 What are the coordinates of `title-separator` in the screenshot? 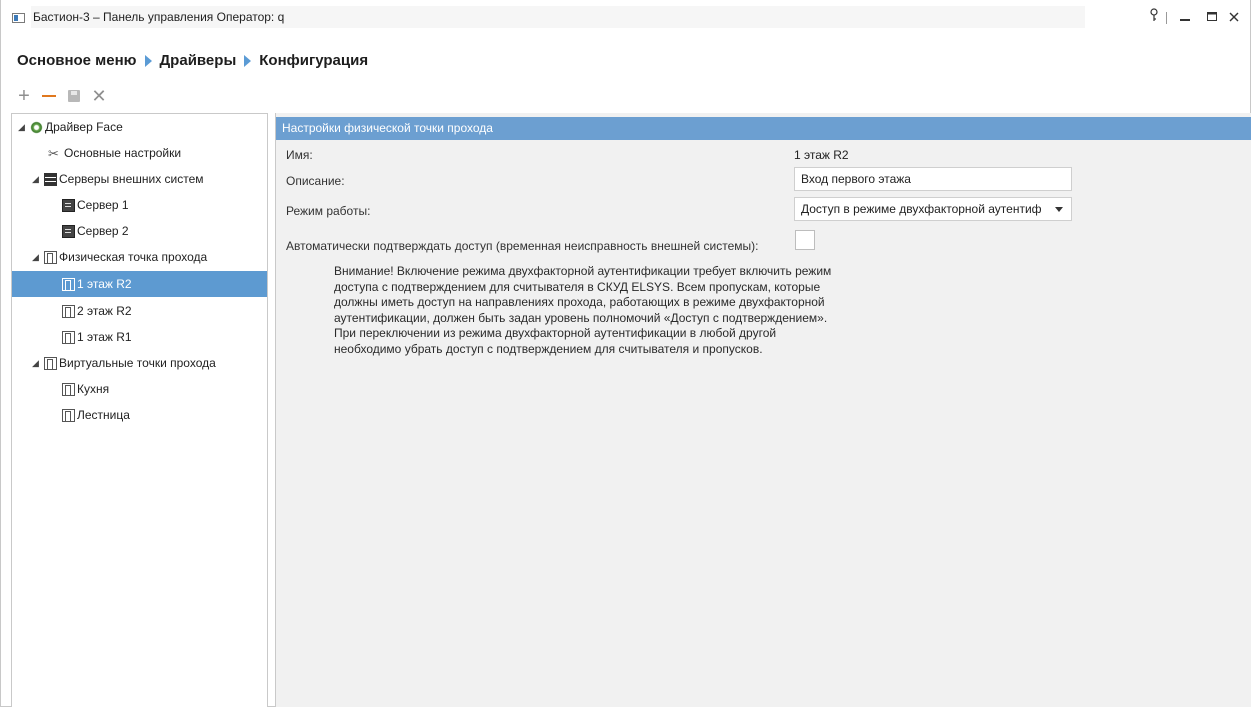 It's located at (1166, 18).